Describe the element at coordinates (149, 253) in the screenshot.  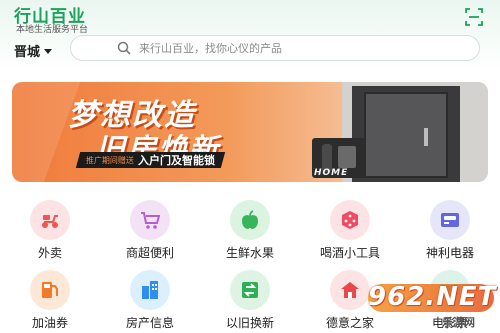
I see `category-label: 商超便利` at that location.